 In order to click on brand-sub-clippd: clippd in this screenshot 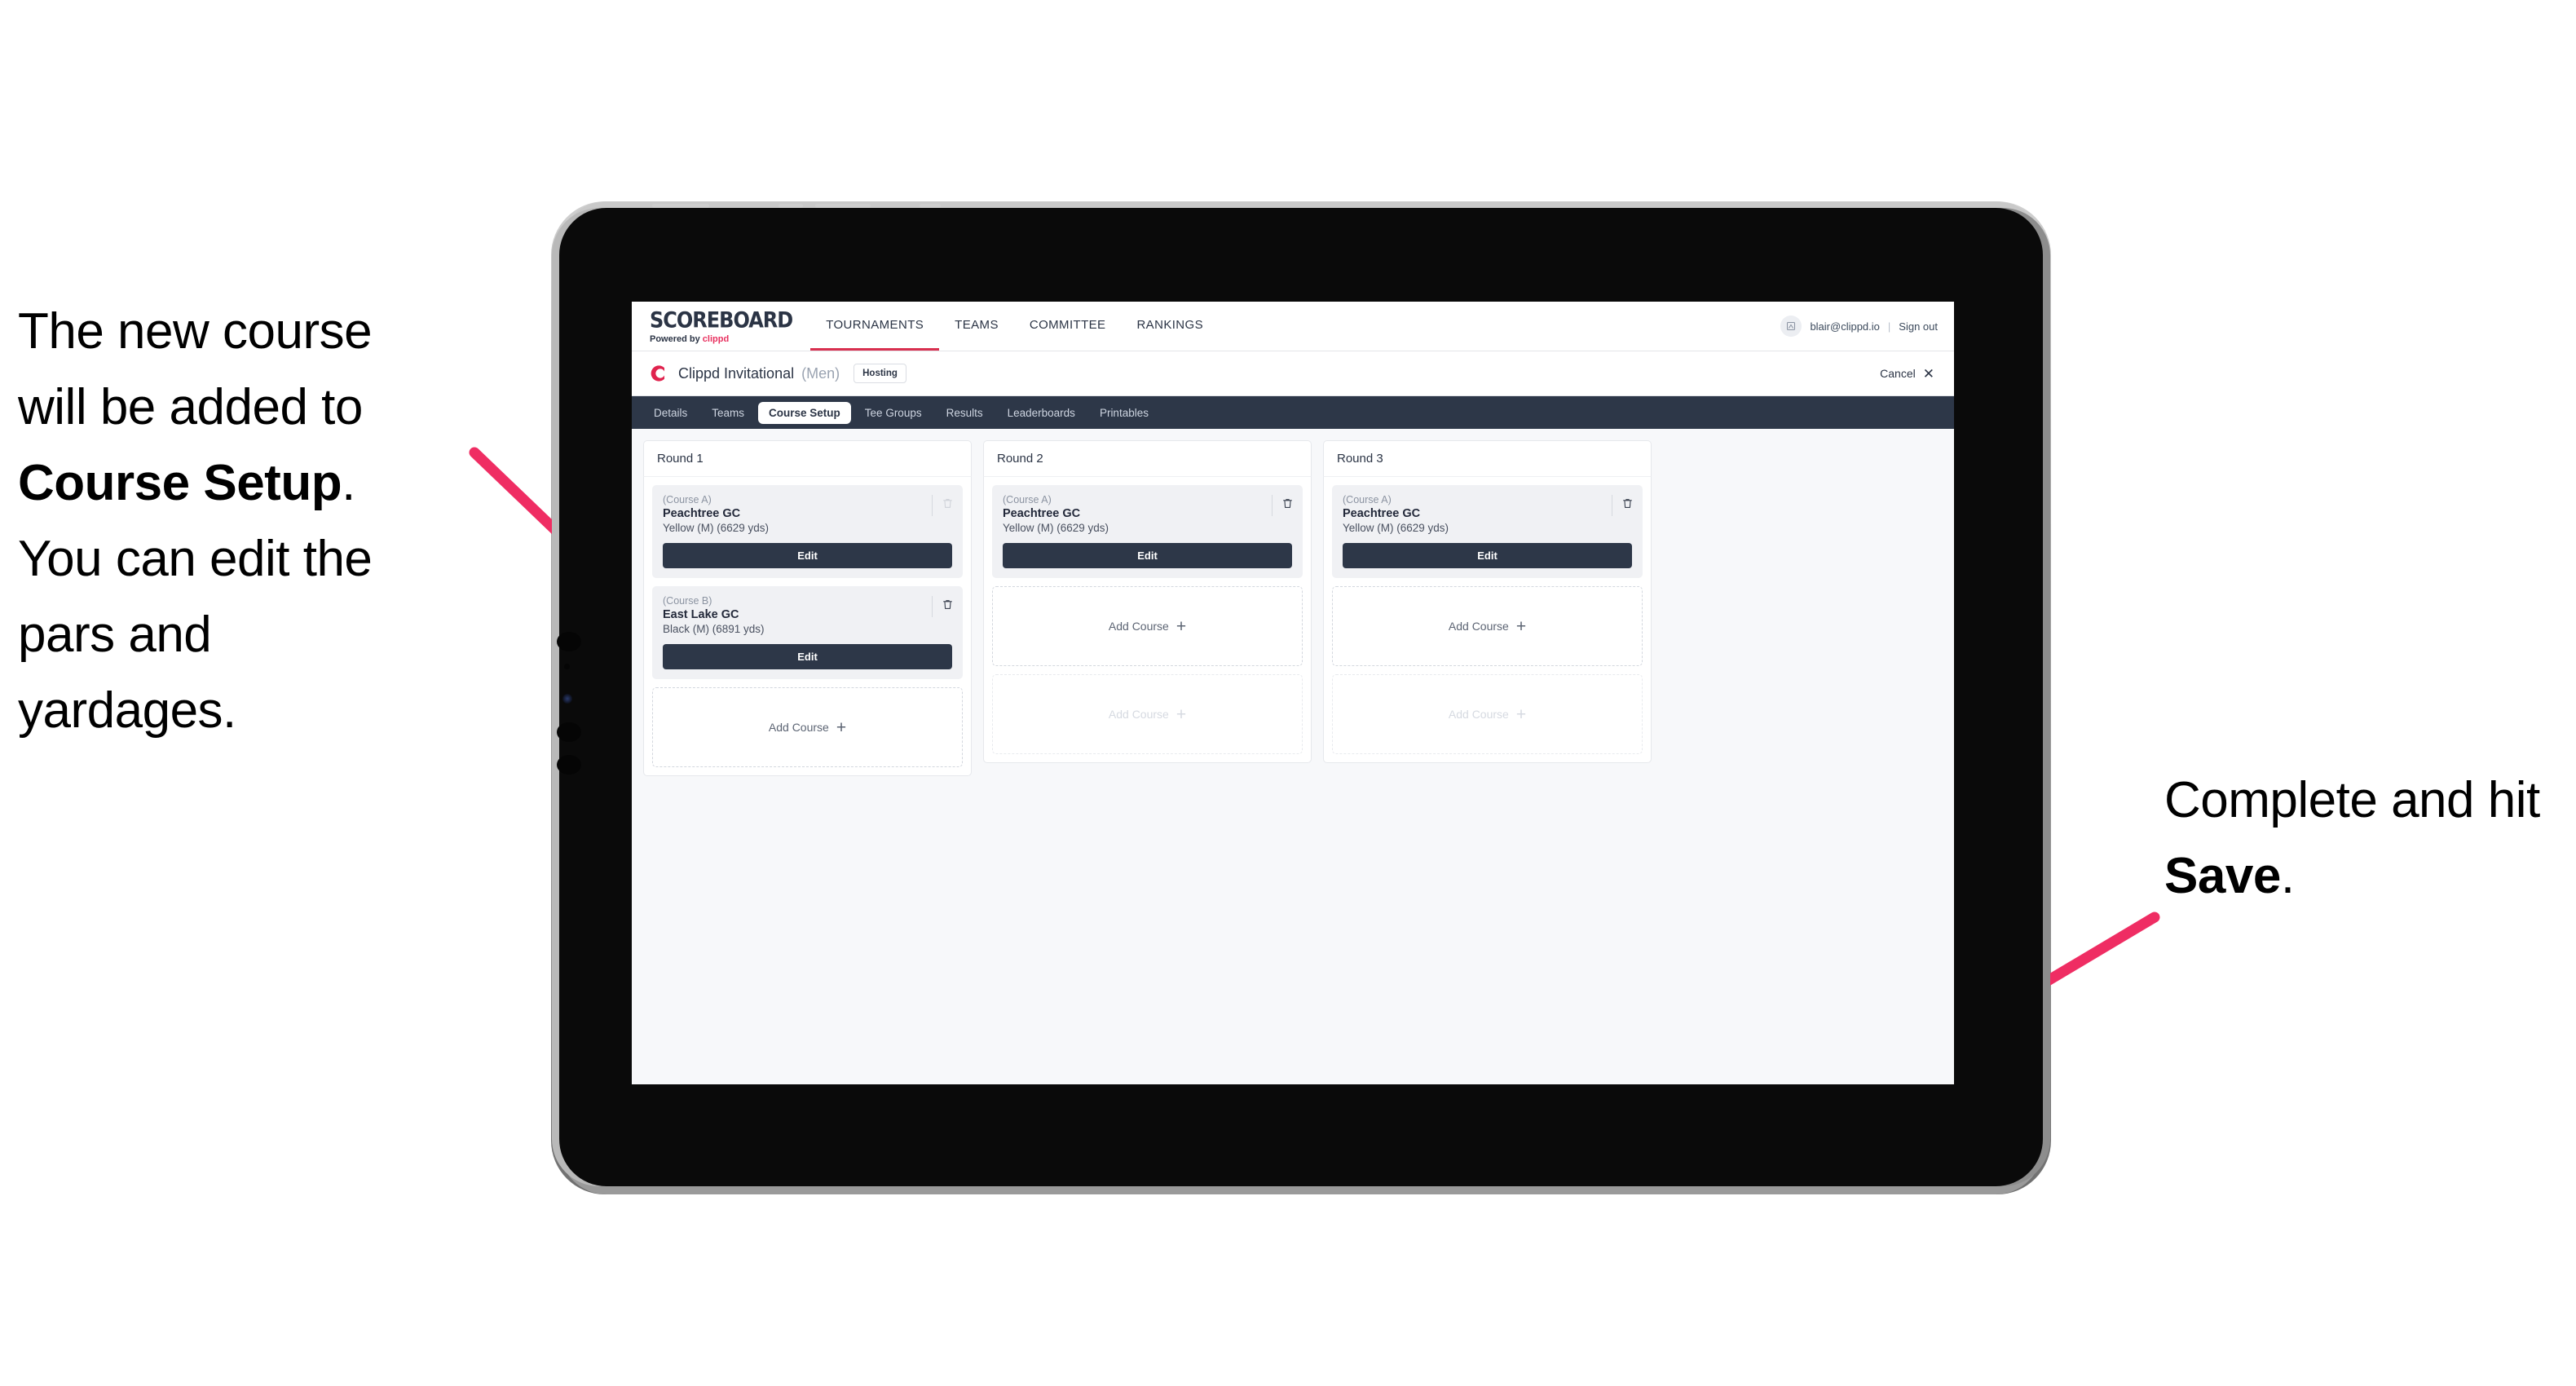, I will do `click(716, 339)`.